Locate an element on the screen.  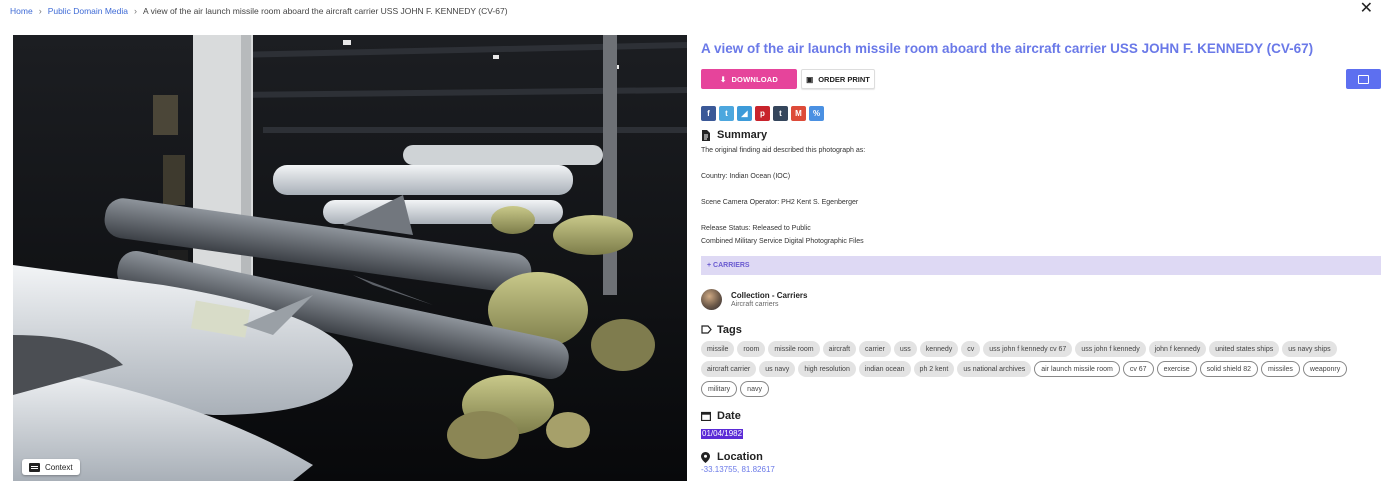
comment-icon is located at coordinates (34, 467).